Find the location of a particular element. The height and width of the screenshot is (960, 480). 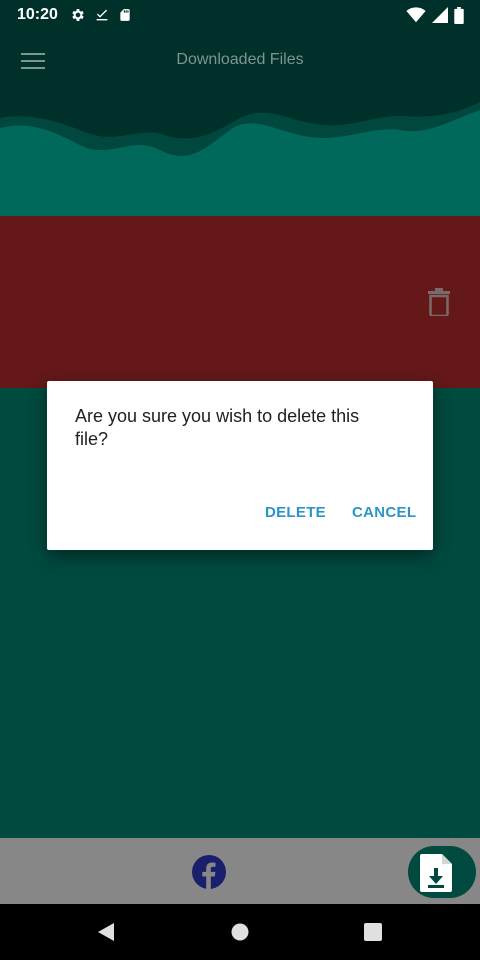

app-bar: Downloaded Files is located at coordinates (240, 60).